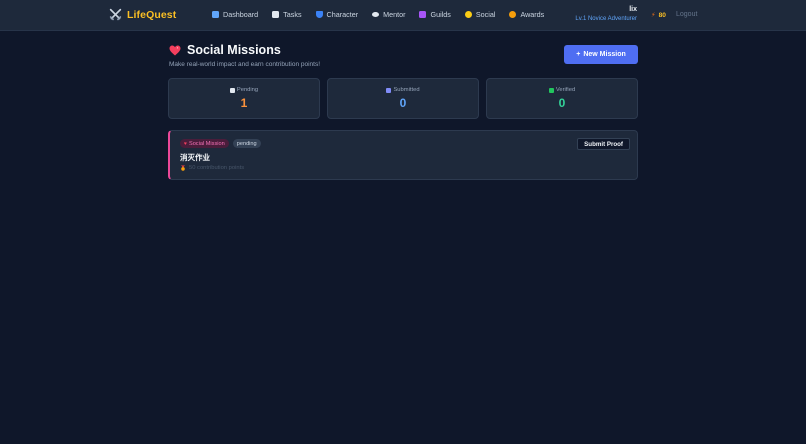  What do you see at coordinates (394, 14) in the screenshot?
I see `nav-link-label: Mentor` at bounding box center [394, 14].